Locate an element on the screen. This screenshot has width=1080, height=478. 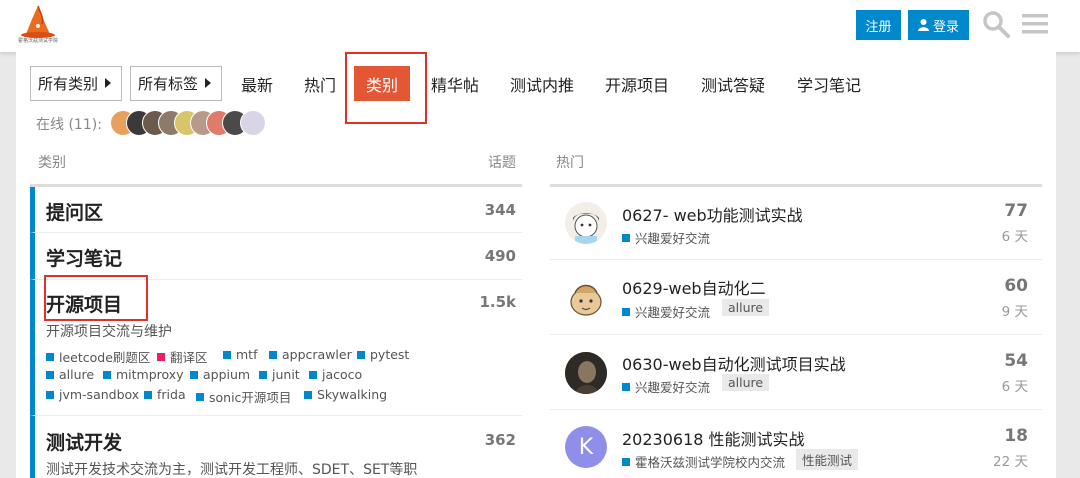
subcategory-link: sonic开源项目 is located at coordinates (243, 396).